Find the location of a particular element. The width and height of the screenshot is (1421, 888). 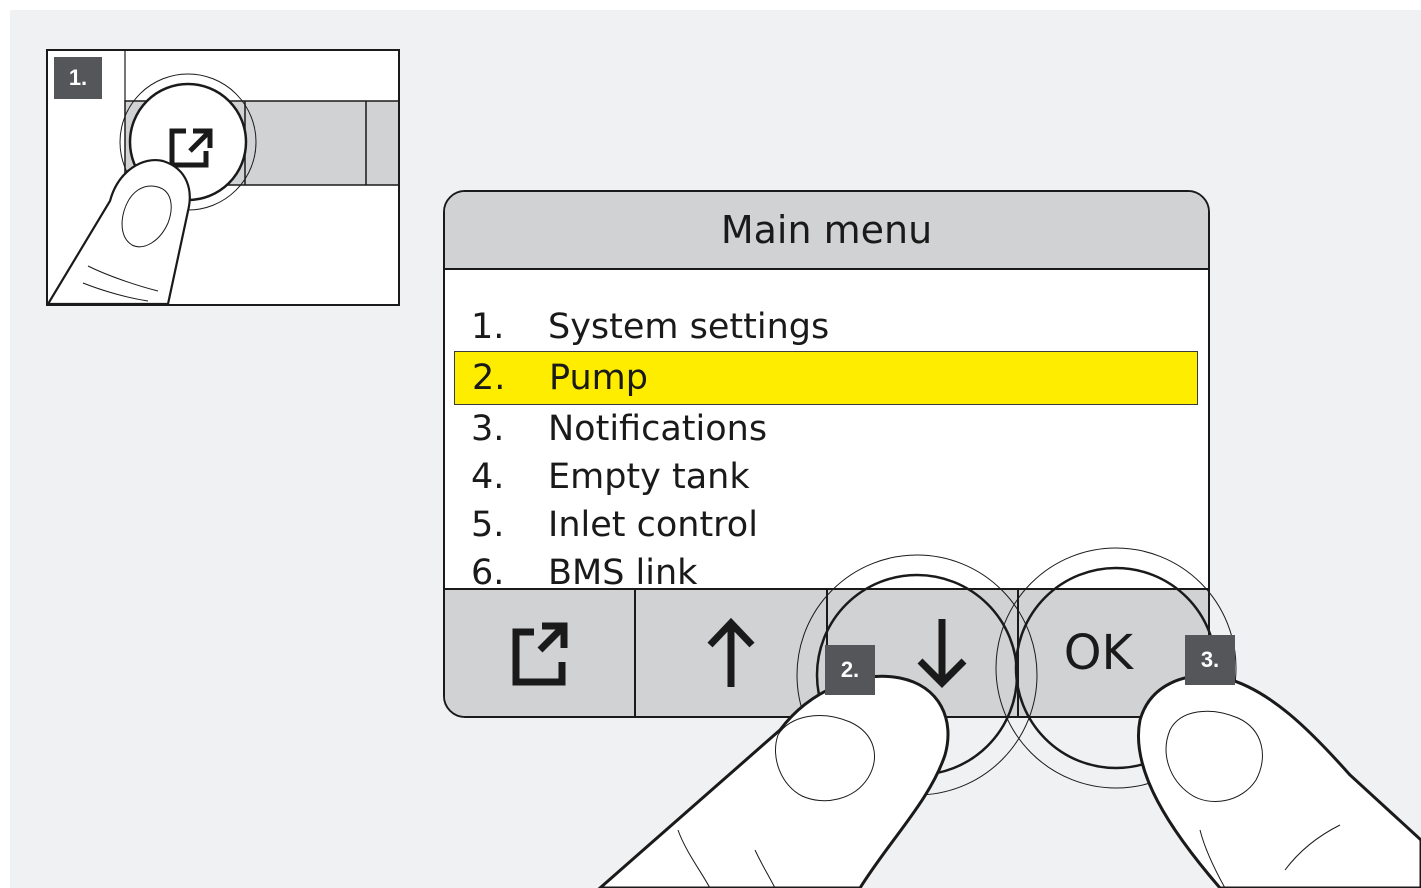

menu-item-label: BMS link is located at coordinates (623, 573).